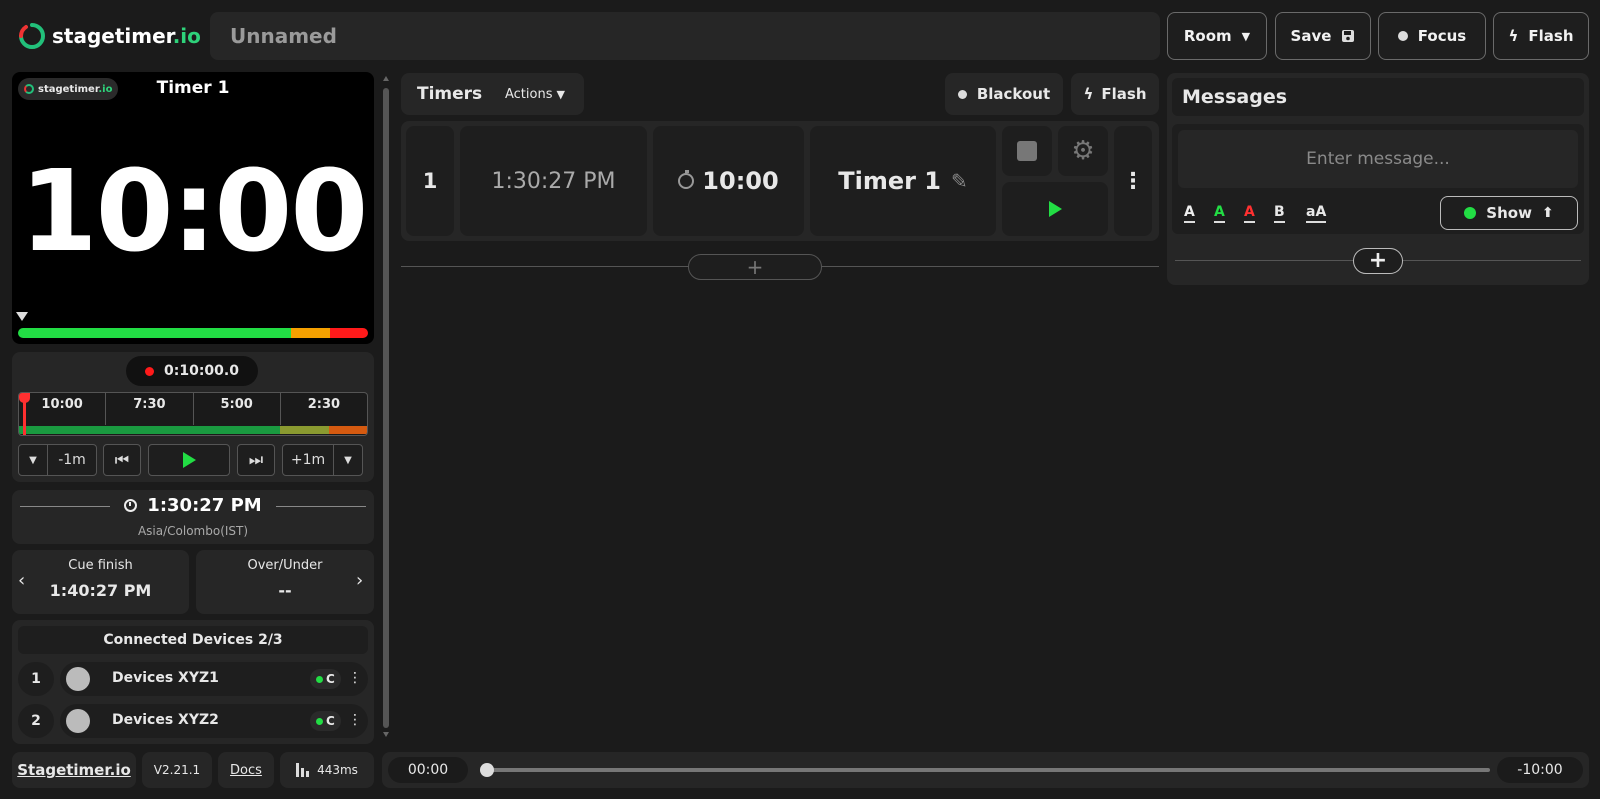 The image size is (1600, 799). I want to click on timer-preview: stagetimer.io Timer 1 10:00, so click(193, 208).